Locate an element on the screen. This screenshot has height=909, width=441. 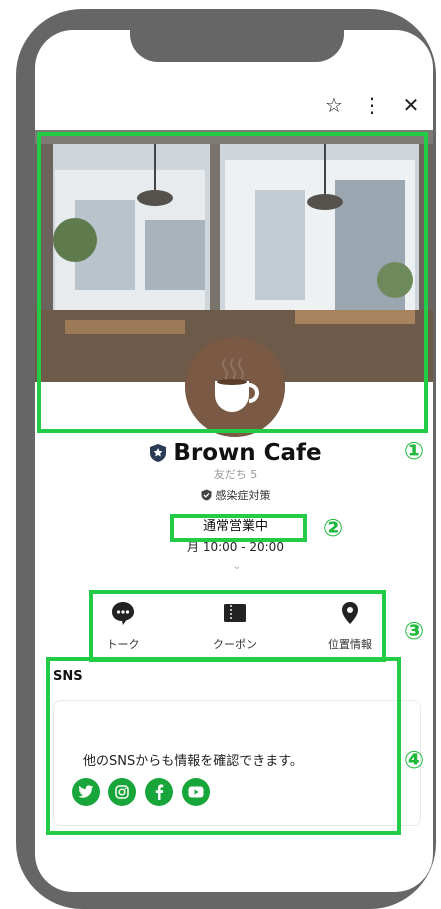
action-talk-button: トーク is located at coordinates (123, 626).